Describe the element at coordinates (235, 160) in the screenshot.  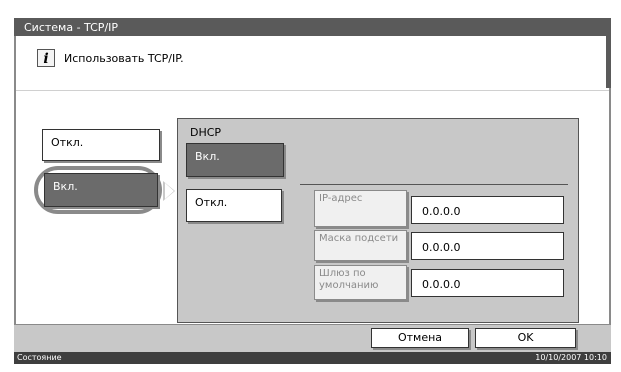
I see `dhcp-on-button: Вкл.` at that location.